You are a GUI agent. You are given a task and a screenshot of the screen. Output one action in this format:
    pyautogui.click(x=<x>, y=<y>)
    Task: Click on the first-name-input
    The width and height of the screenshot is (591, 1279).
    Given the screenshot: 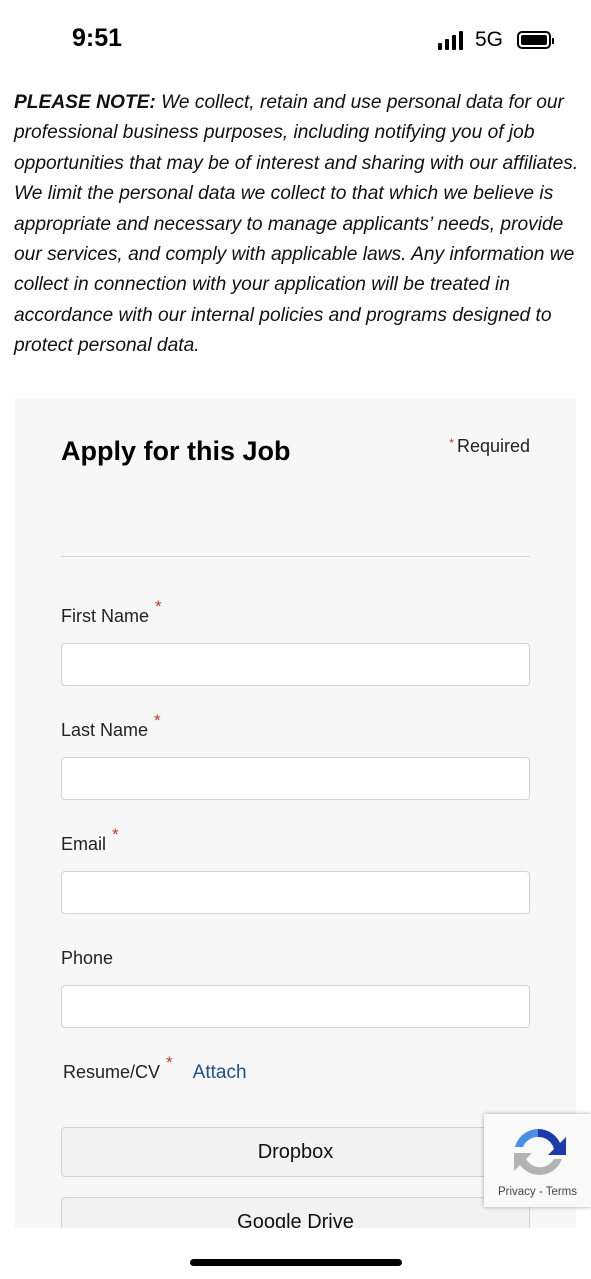 What is the action you would take?
    pyautogui.click(x=295, y=664)
    